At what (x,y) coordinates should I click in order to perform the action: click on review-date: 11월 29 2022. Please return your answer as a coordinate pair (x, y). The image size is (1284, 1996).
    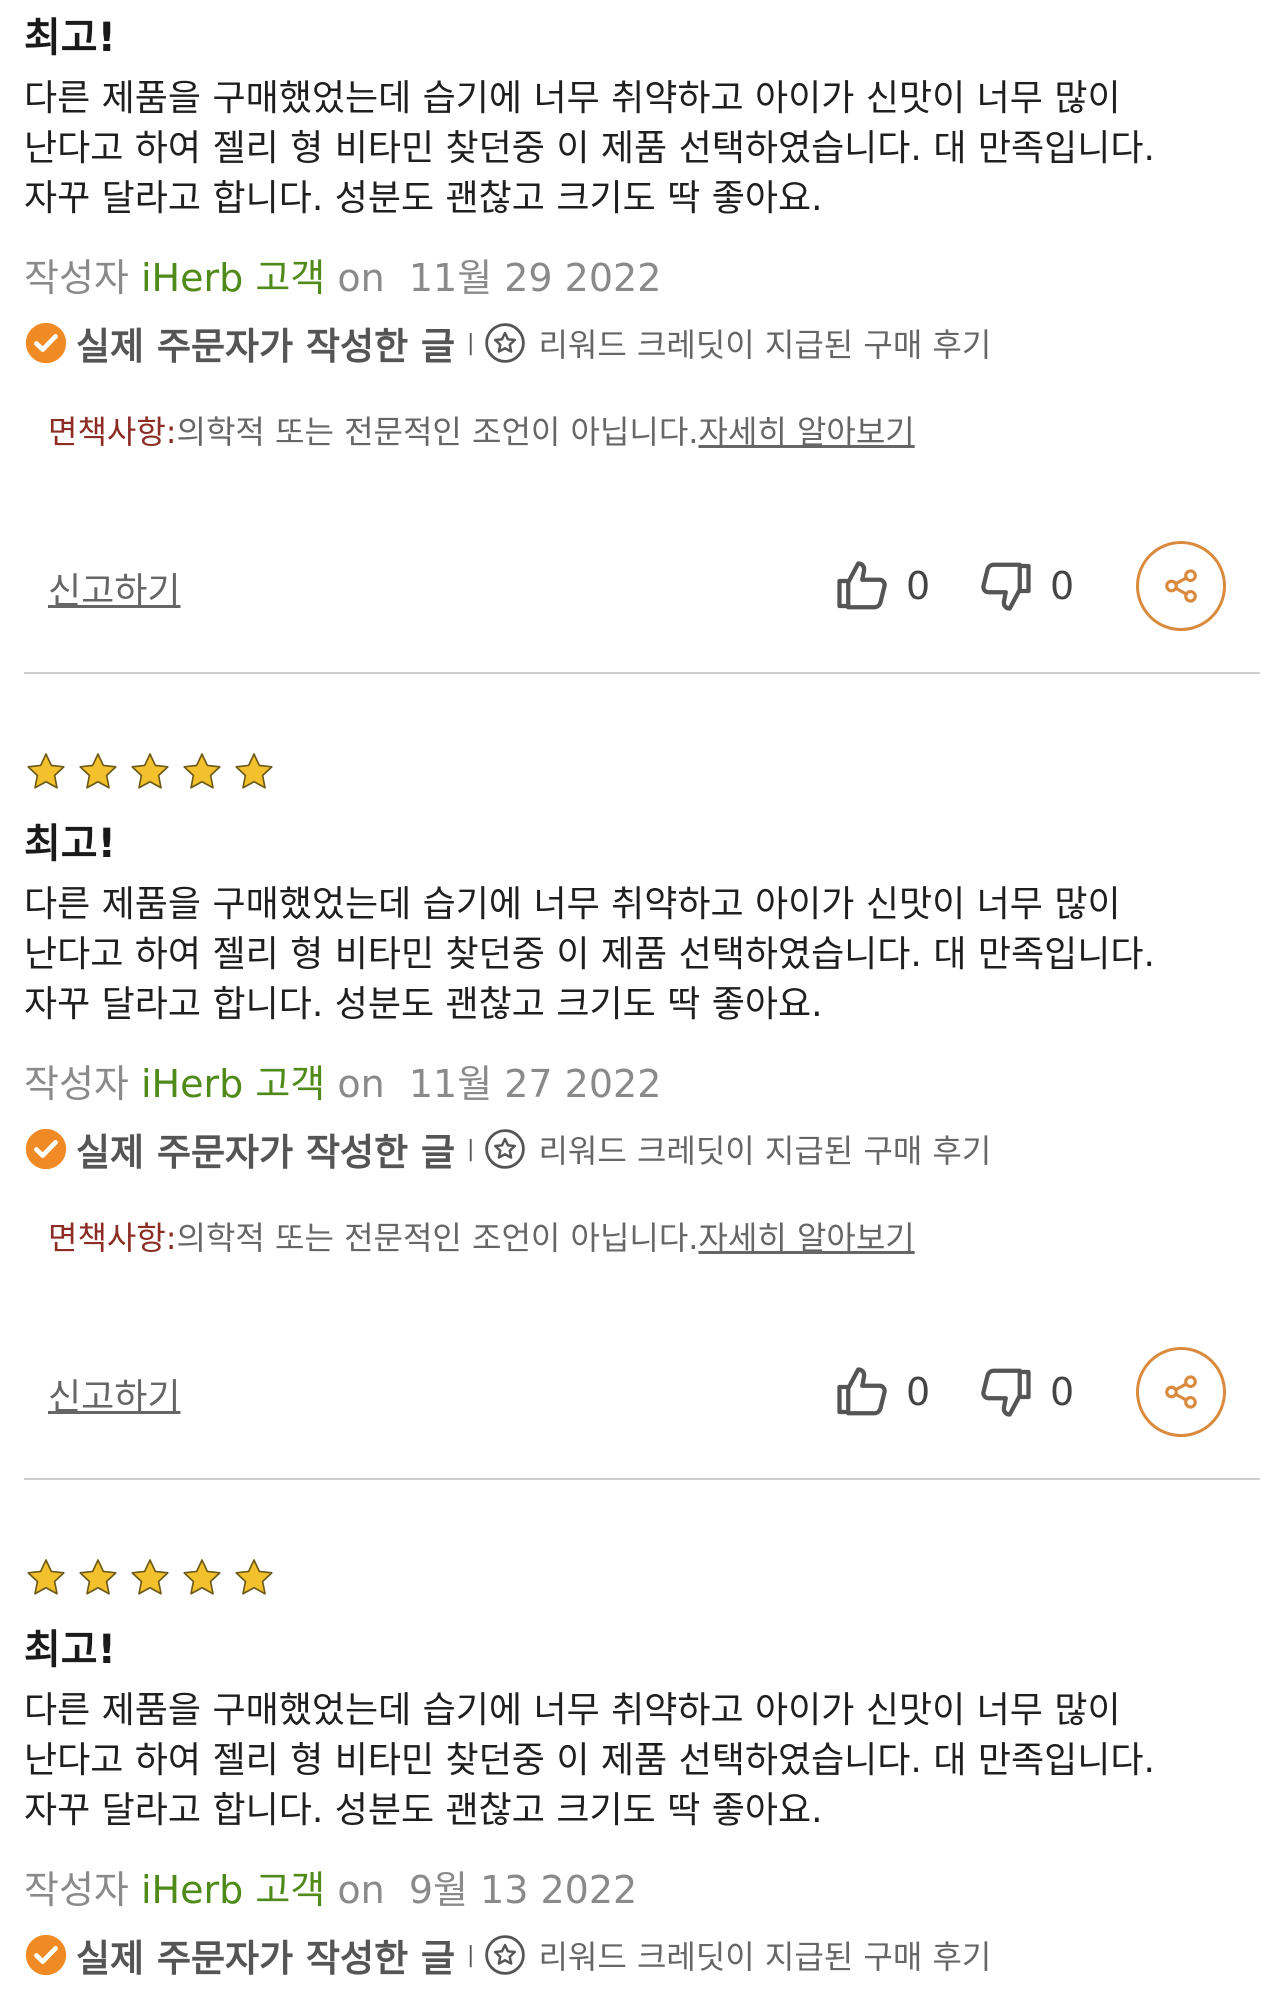
    Looking at the image, I should click on (535, 278).